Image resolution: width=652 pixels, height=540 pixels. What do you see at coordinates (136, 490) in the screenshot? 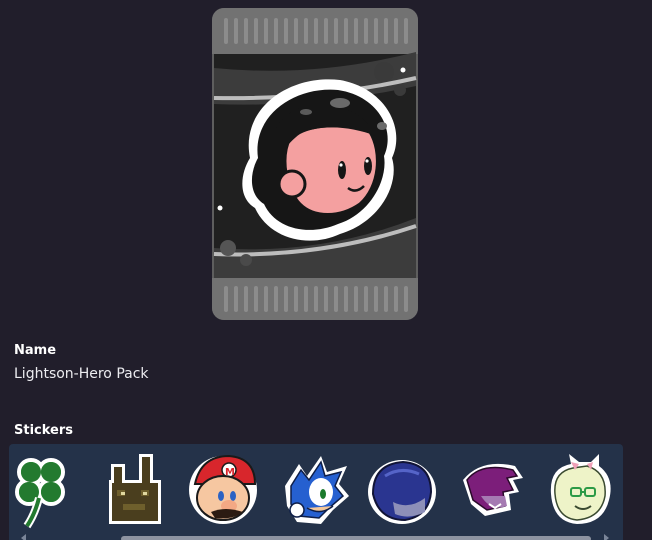
I see `pixel-bunny-sticker-icon` at bounding box center [136, 490].